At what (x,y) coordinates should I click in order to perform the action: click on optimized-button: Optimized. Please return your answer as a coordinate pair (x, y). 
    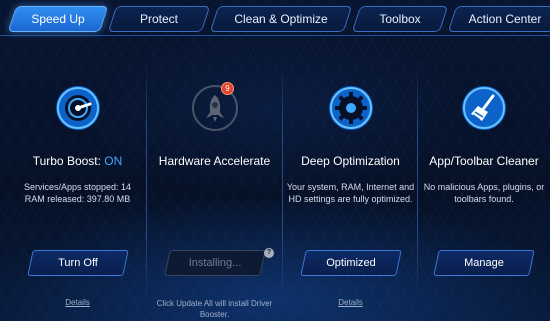
    Looking at the image, I should click on (350, 263).